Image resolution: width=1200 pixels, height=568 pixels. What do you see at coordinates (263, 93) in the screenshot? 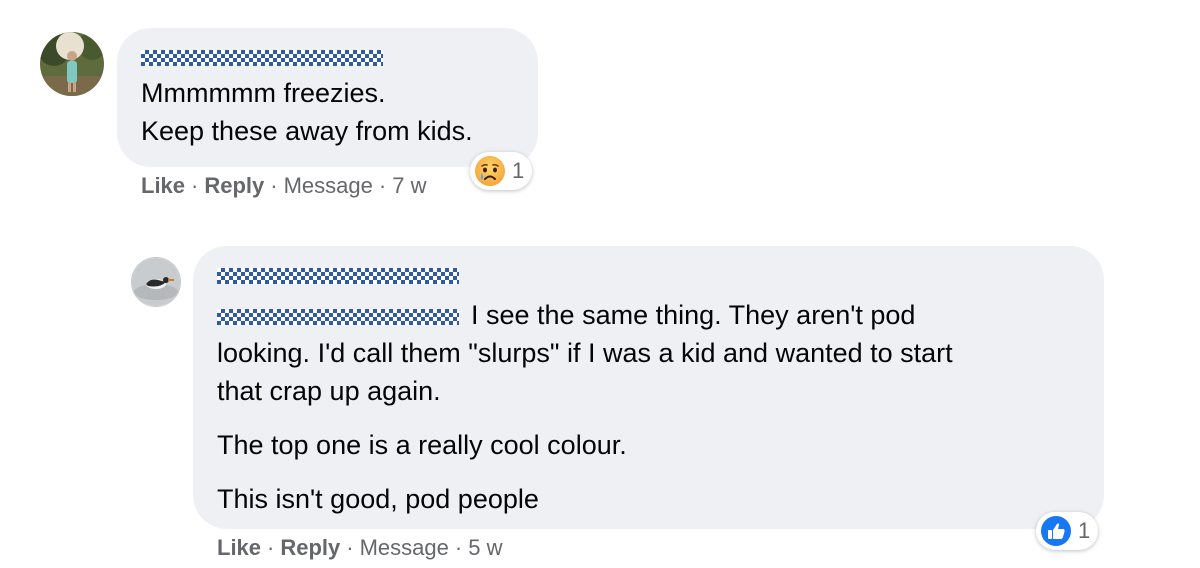
I see `comment-text-line: Mmmmmm freezies.` at bounding box center [263, 93].